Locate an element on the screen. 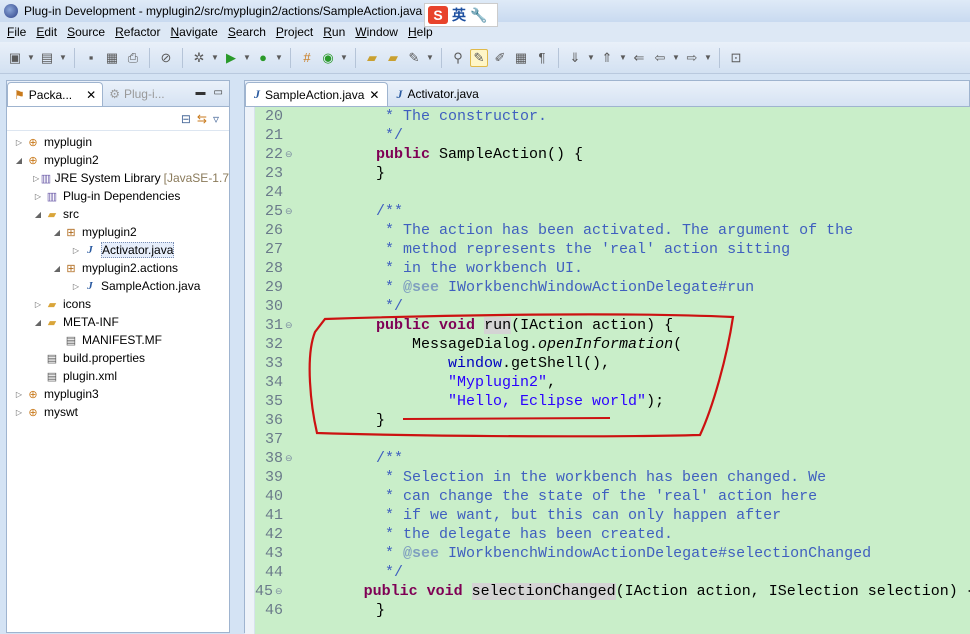 The image size is (970, 634). show-whitespace-icon: ▦ is located at coordinates (521, 58).